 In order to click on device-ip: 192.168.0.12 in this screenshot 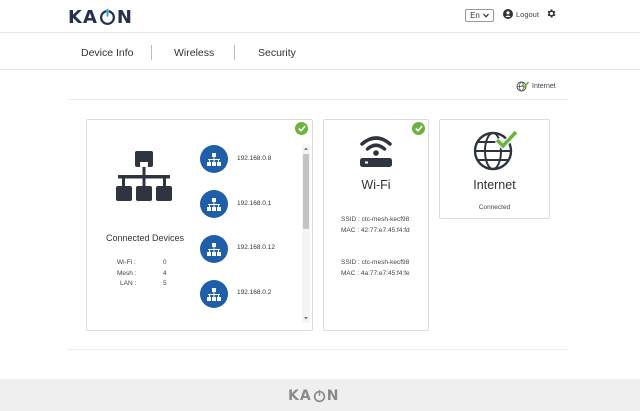, I will do `click(256, 247)`.